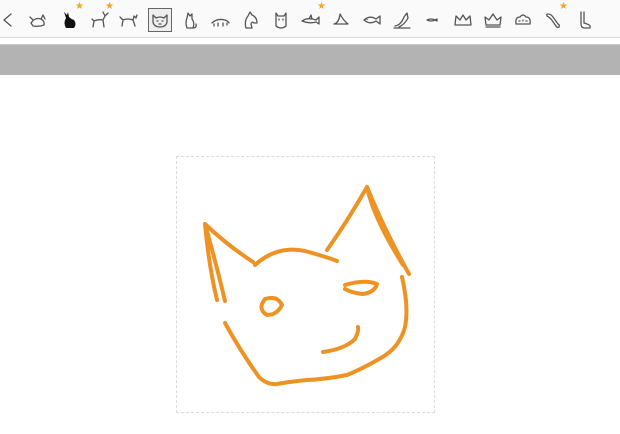 The image size is (620, 434). What do you see at coordinates (372, 20) in the screenshot?
I see `fish-icon` at bounding box center [372, 20].